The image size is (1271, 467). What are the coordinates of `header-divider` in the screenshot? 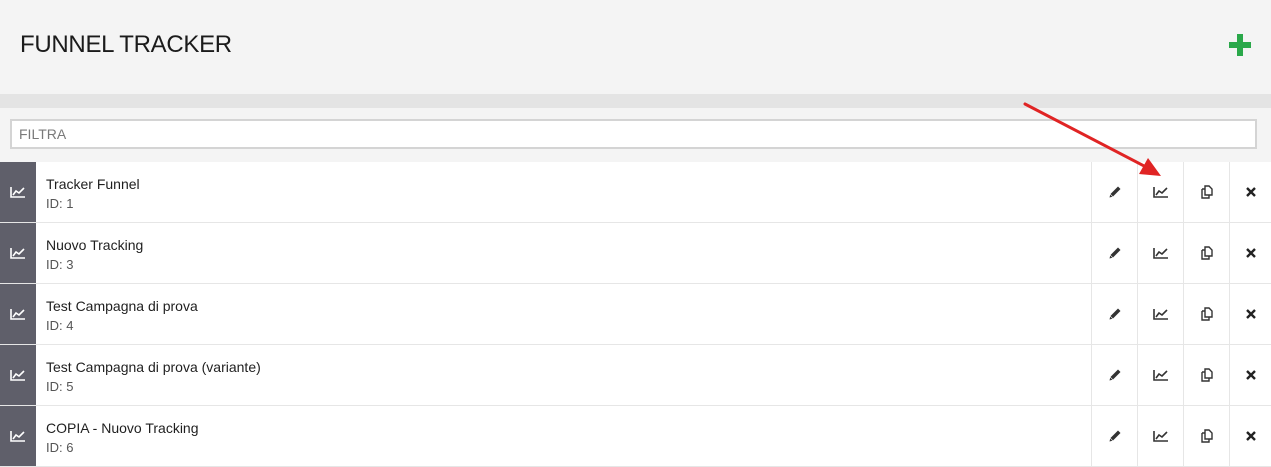 It's located at (635, 101).